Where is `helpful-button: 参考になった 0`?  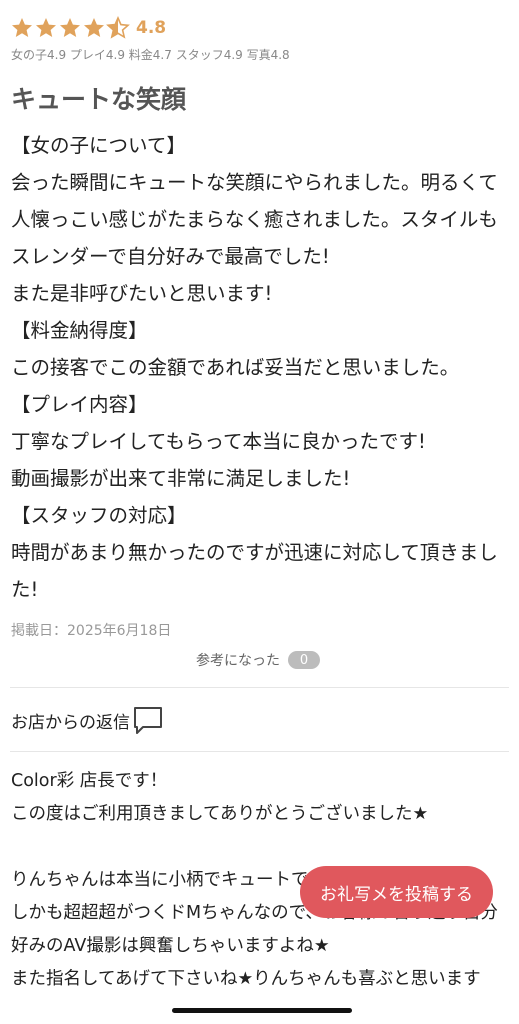 helpful-button: 参考になった 0 is located at coordinates (258, 660).